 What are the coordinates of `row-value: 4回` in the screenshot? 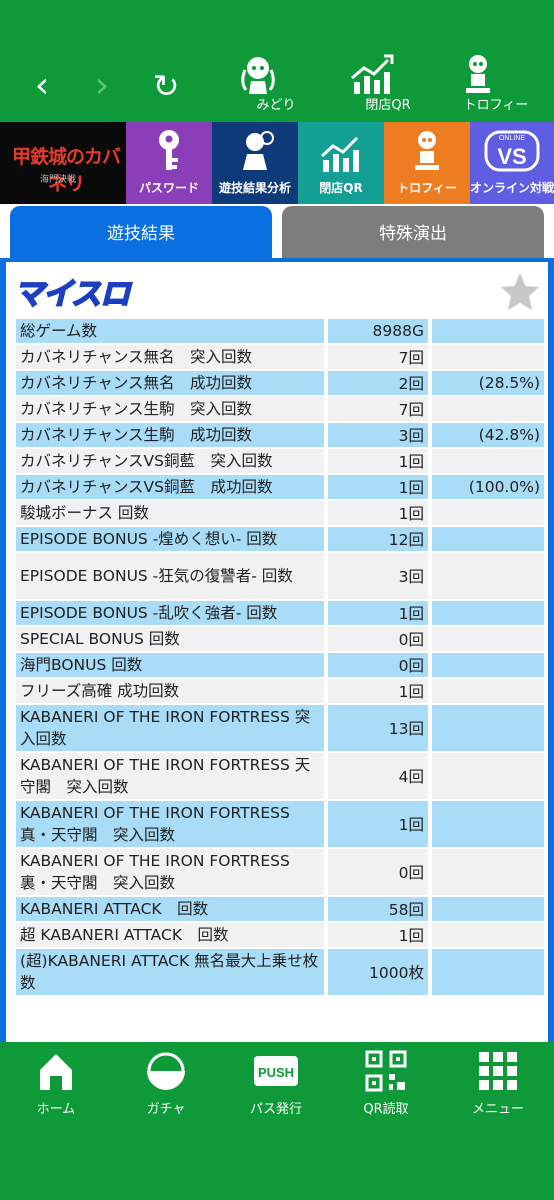 It's located at (380, 776).